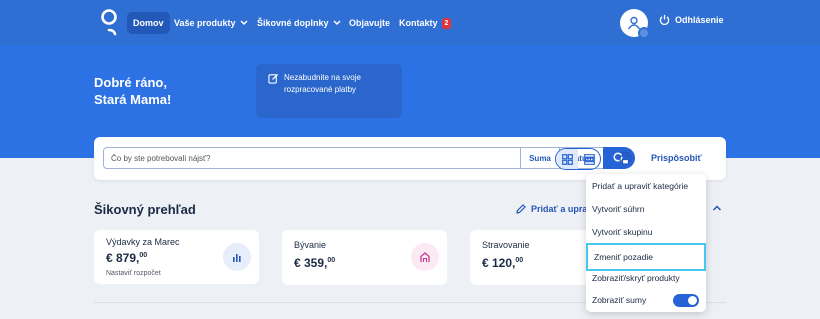 This screenshot has height=319, width=820. I want to click on edit-icon, so click(273, 78).